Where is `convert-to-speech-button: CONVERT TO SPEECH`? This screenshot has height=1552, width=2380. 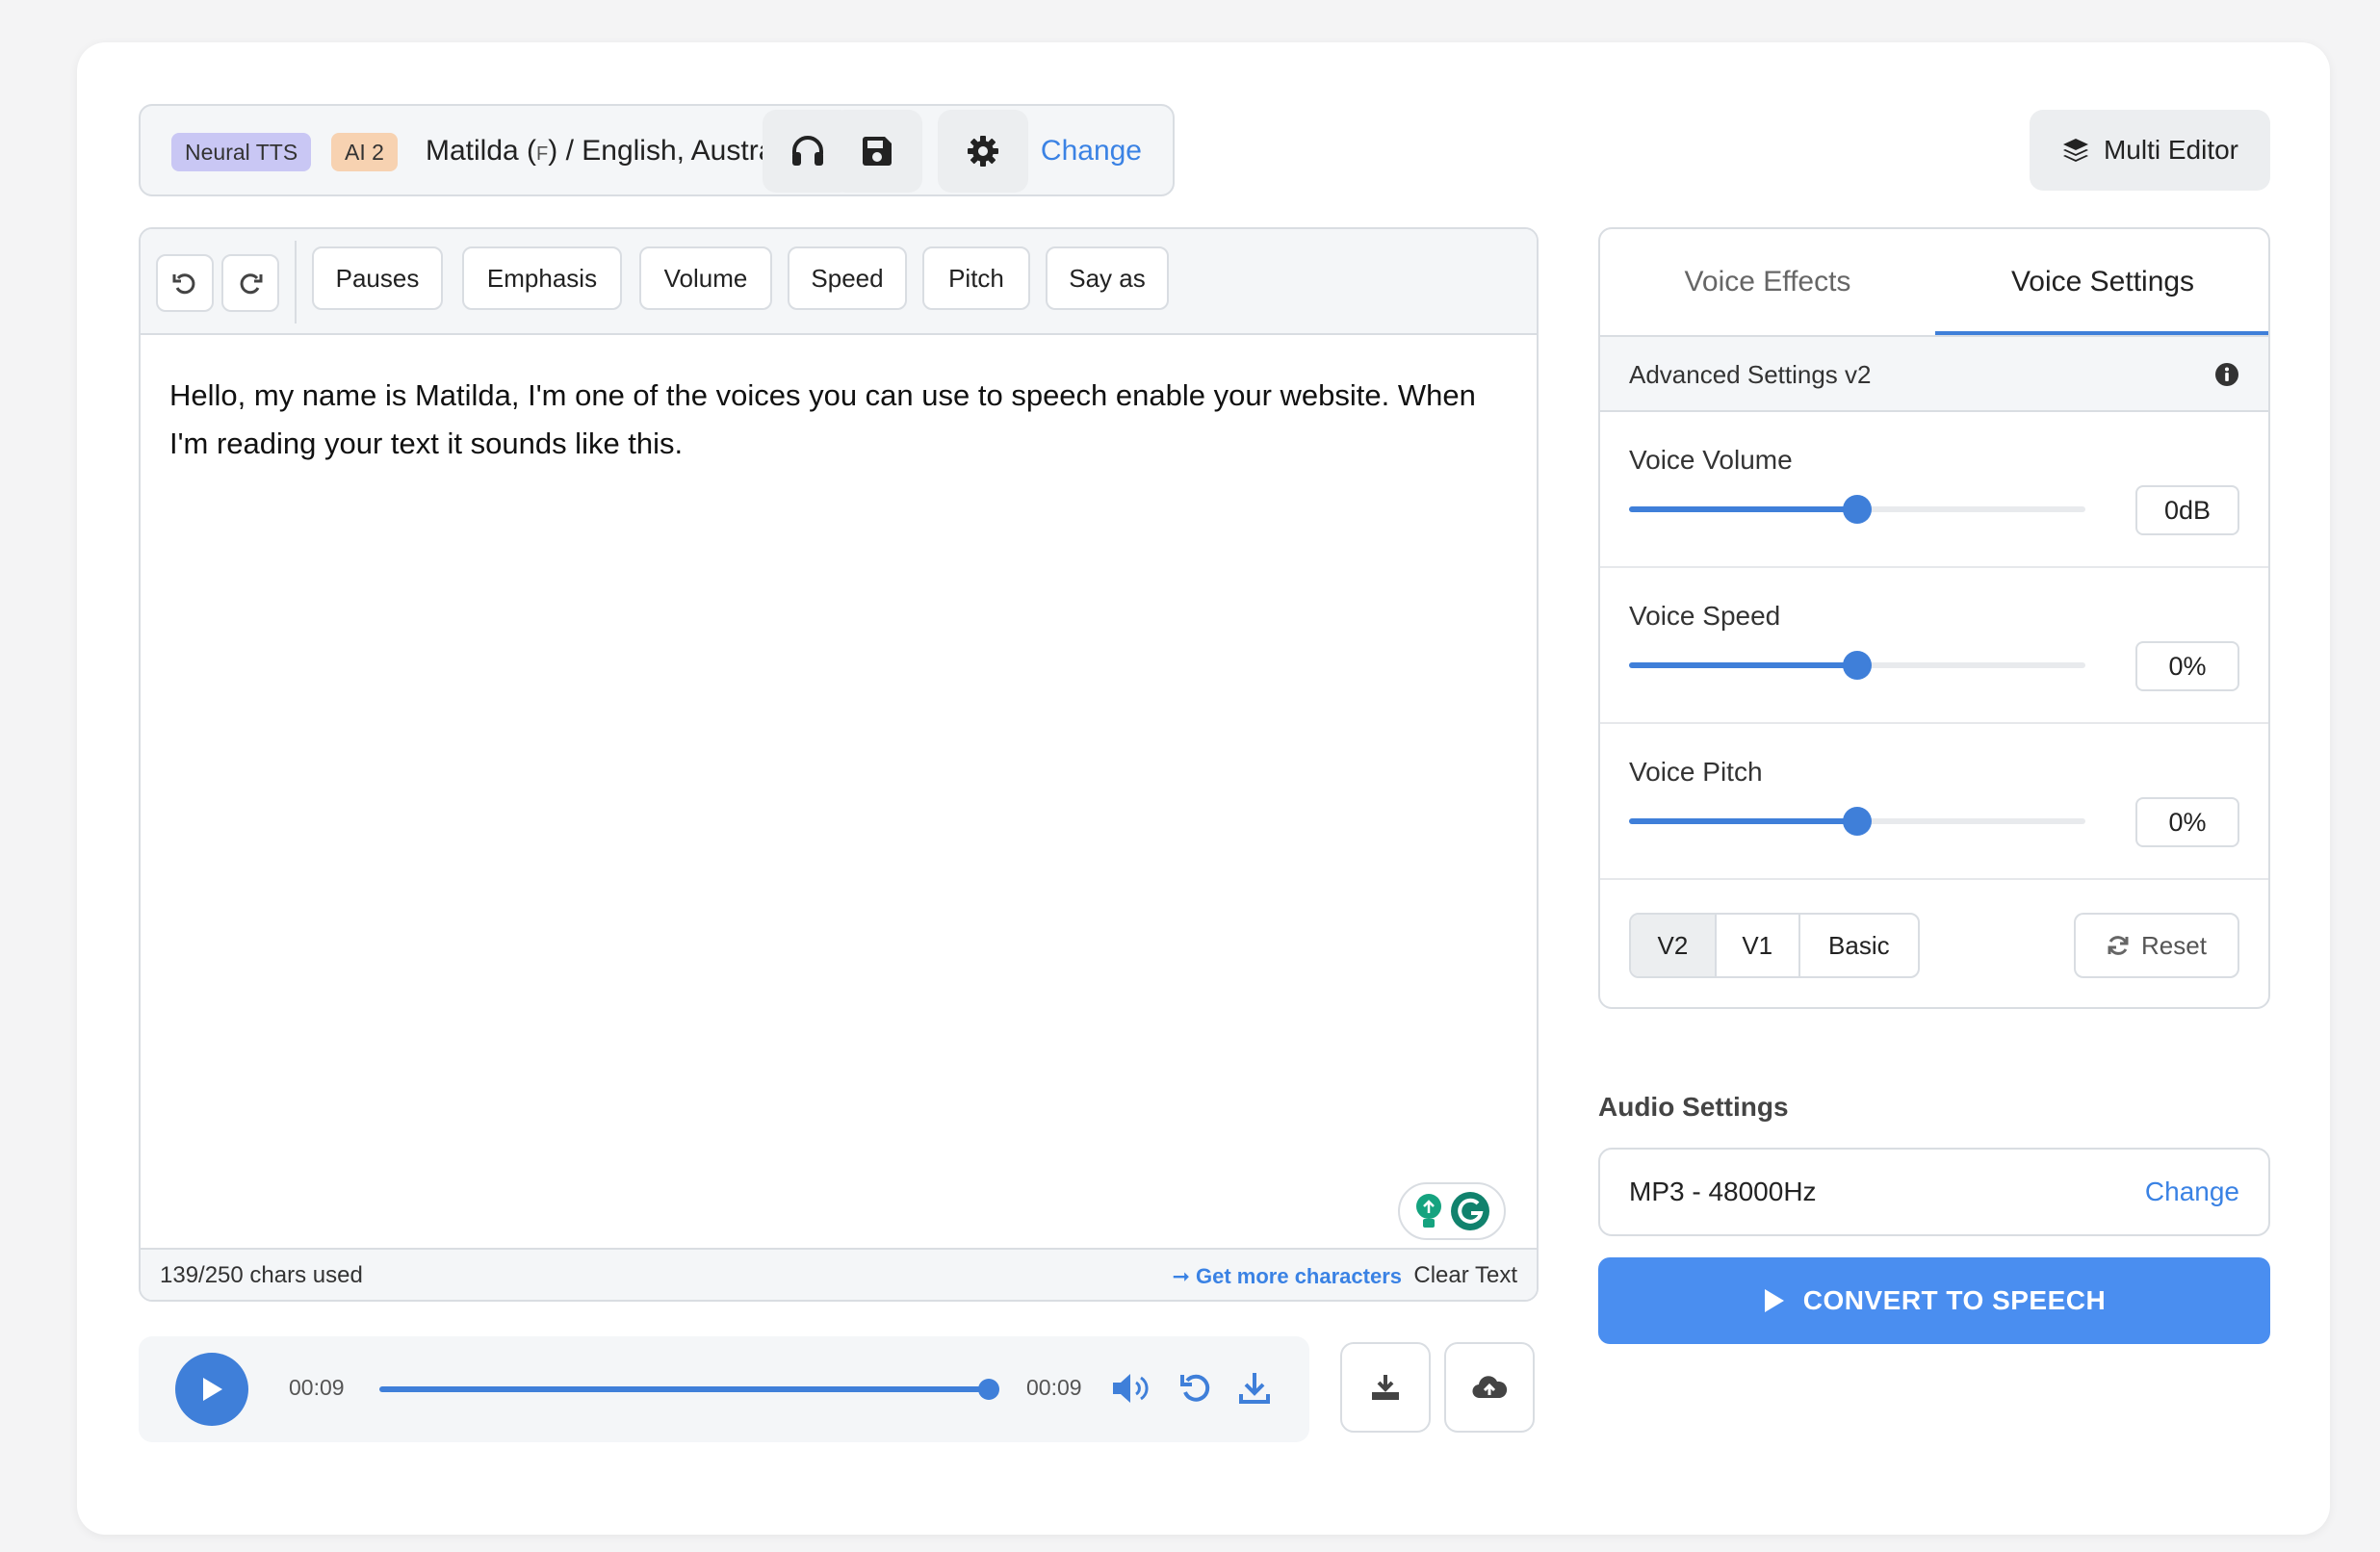
convert-to-speech-button: CONVERT TO SPEECH is located at coordinates (1934, 1300).